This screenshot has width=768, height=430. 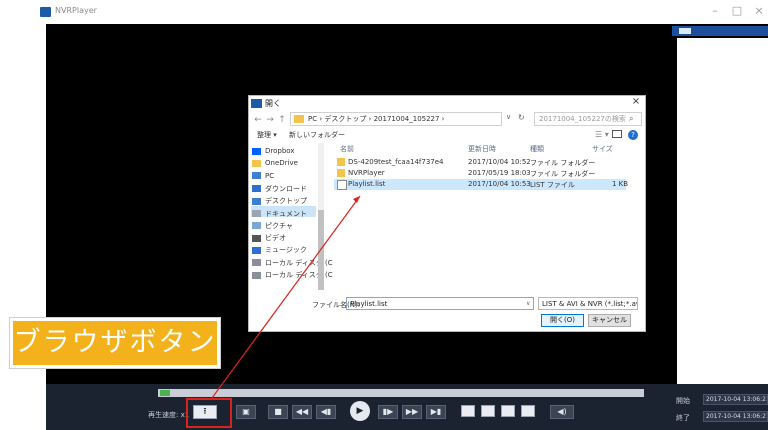 I want to click on nav-item-label: ビデオ, so click(x=275, y=238).